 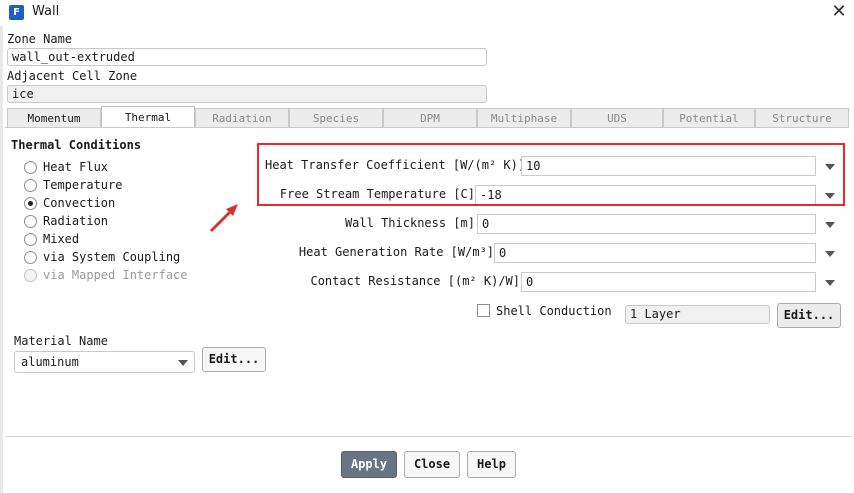 I want to click on annotation-arrow-icon, so click(x=223, y=218).